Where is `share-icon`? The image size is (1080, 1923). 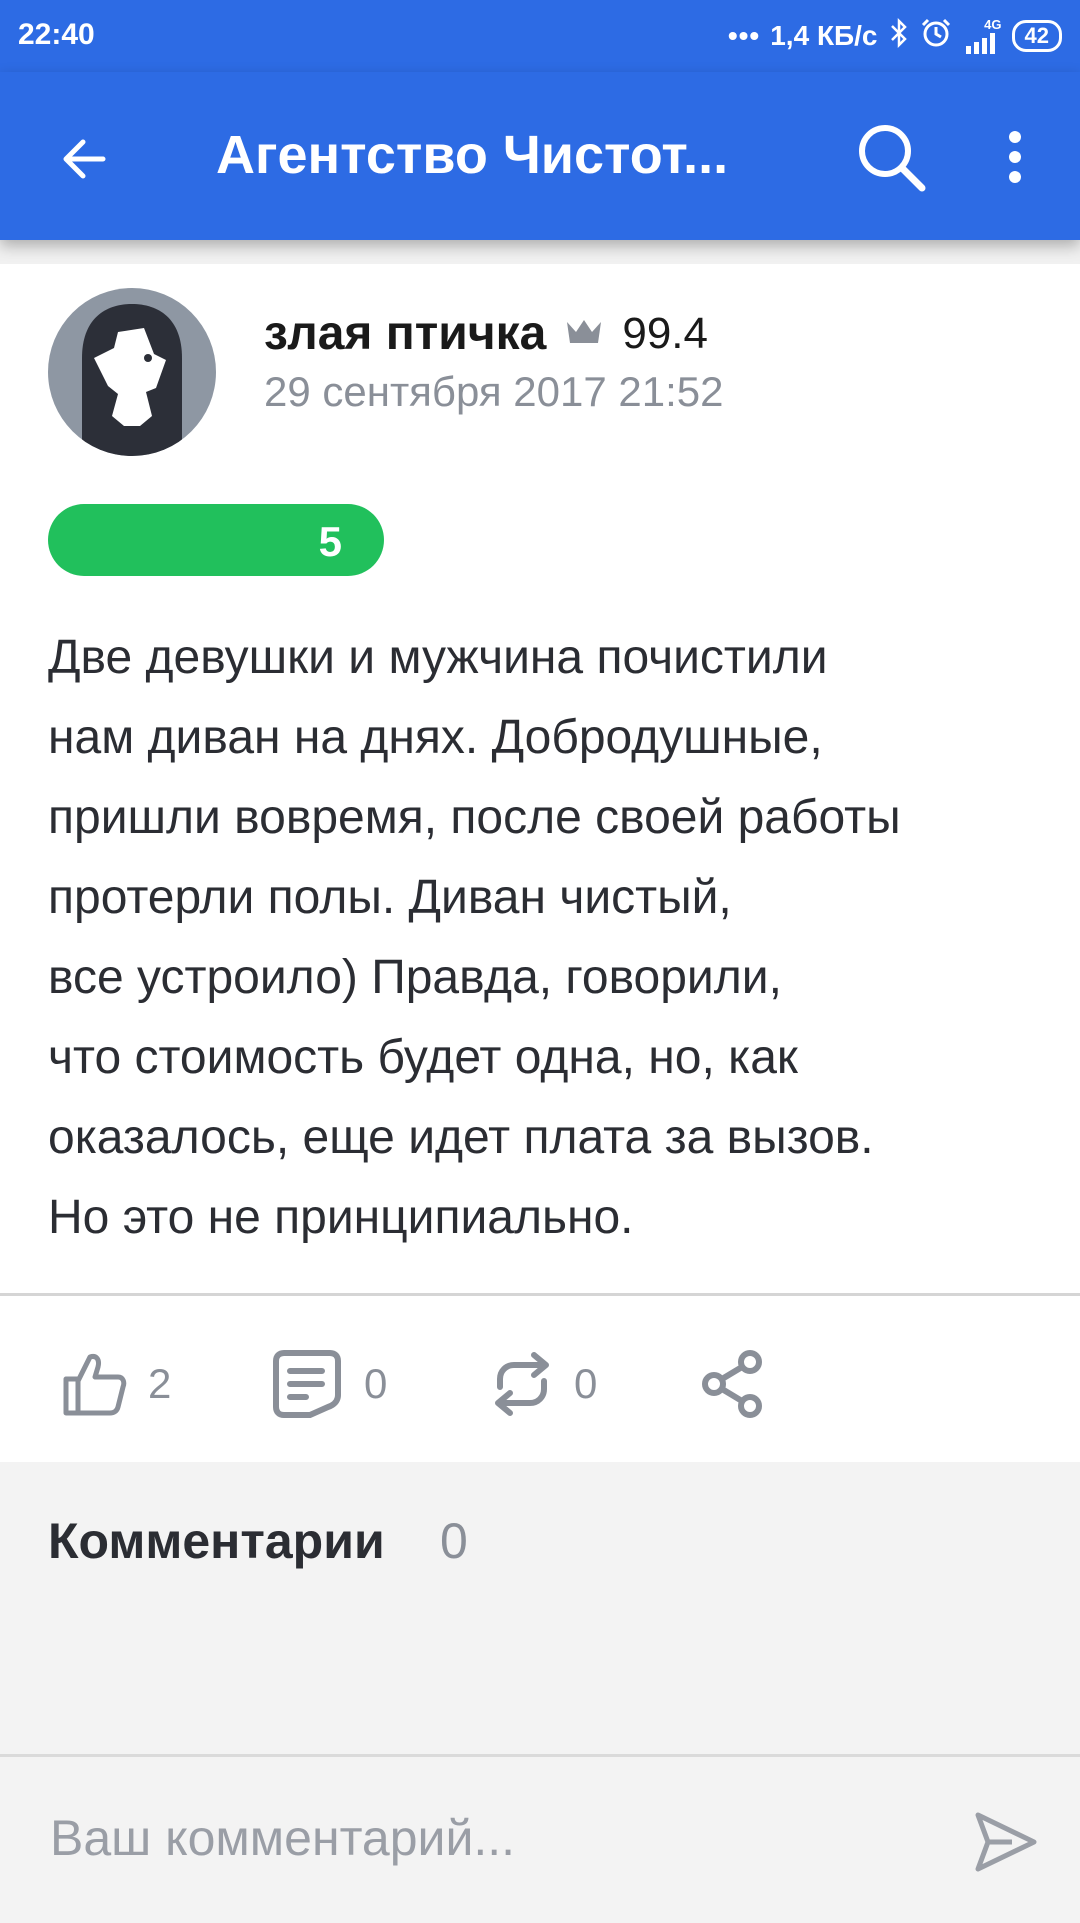 share-icon is located at coordinates (732, 1384).